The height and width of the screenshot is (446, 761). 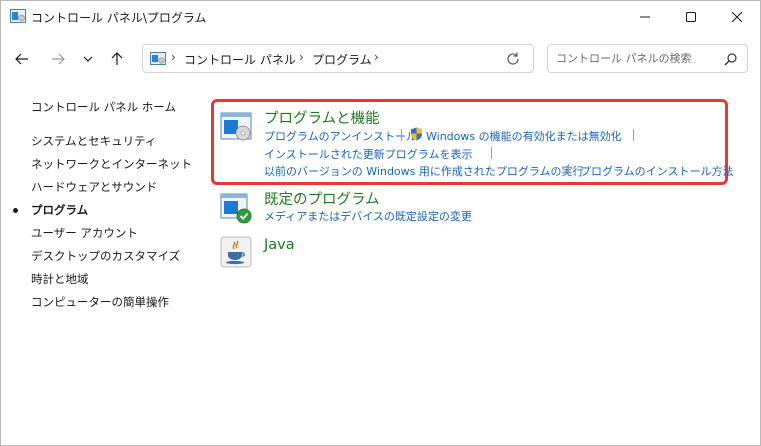 What do you see at coordinates (111, 164) in the screenshot?
I see `sidebar-item-network: ネットワークとインターネット` at bounding box center [111, 164].